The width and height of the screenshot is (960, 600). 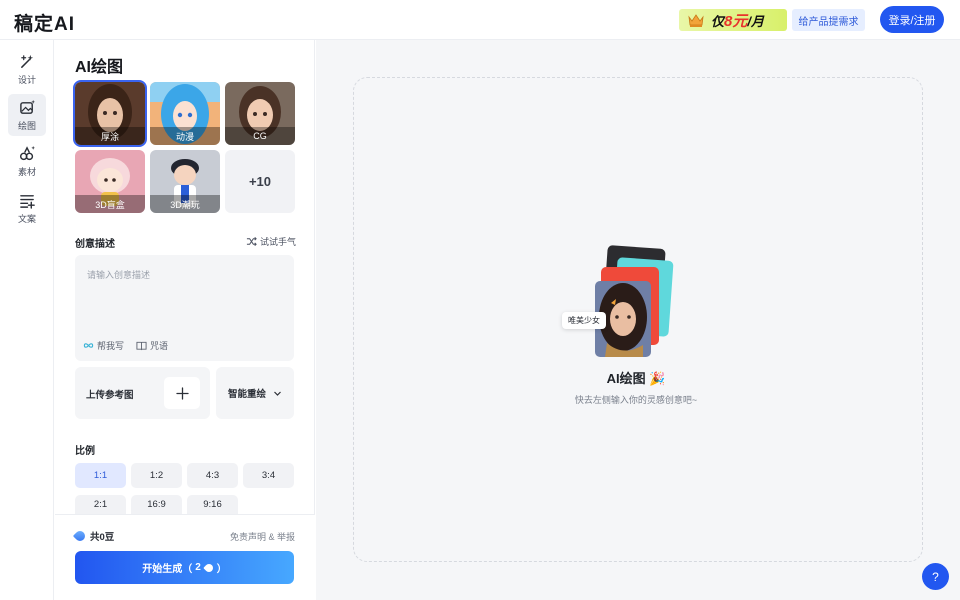 I want to click on rail-item-materials: 素材, so click(x=27, y=161).